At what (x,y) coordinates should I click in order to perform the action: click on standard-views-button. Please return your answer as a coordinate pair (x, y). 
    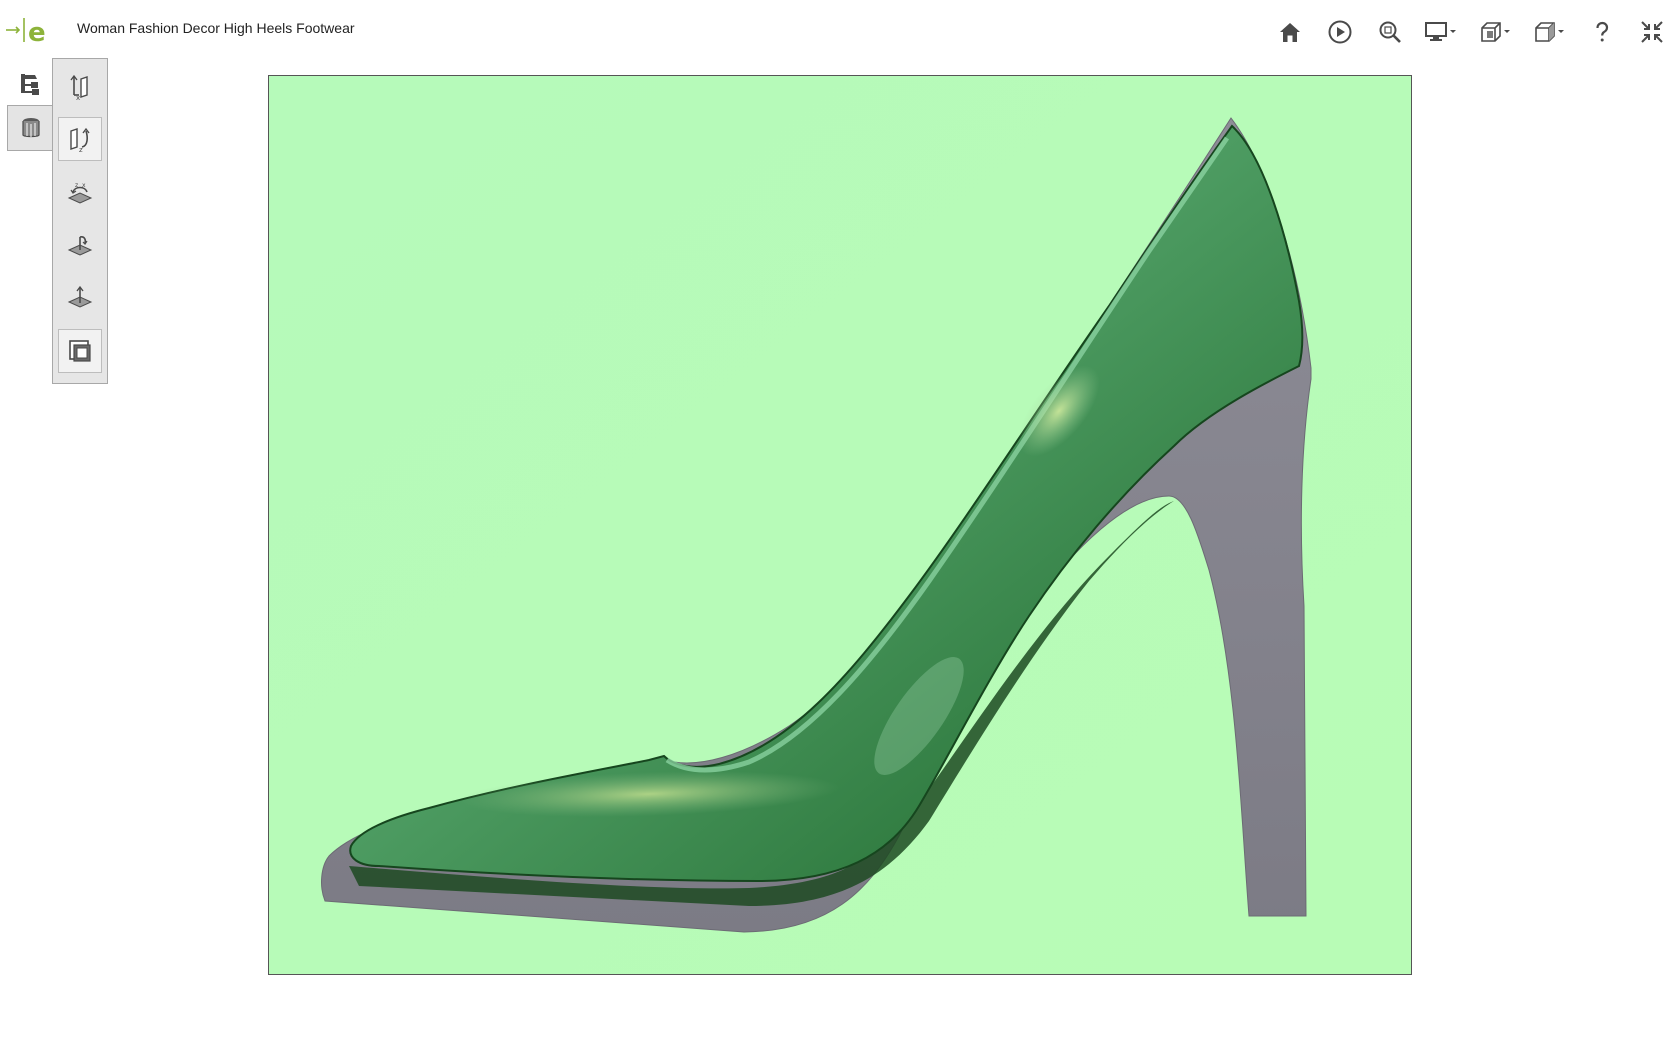
    Looking at the image, I should click on (1550, 32).